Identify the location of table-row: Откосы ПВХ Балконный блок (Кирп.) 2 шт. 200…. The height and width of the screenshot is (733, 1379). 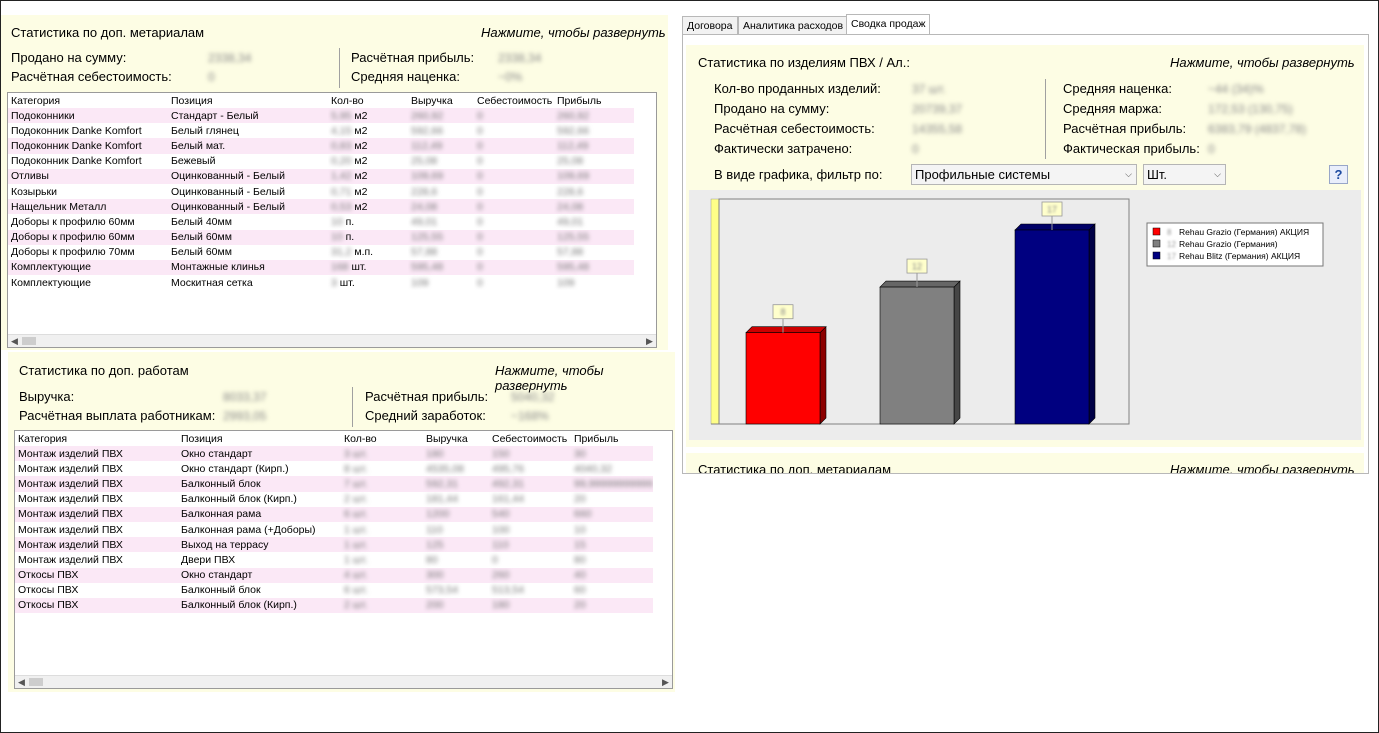
(334, 605).